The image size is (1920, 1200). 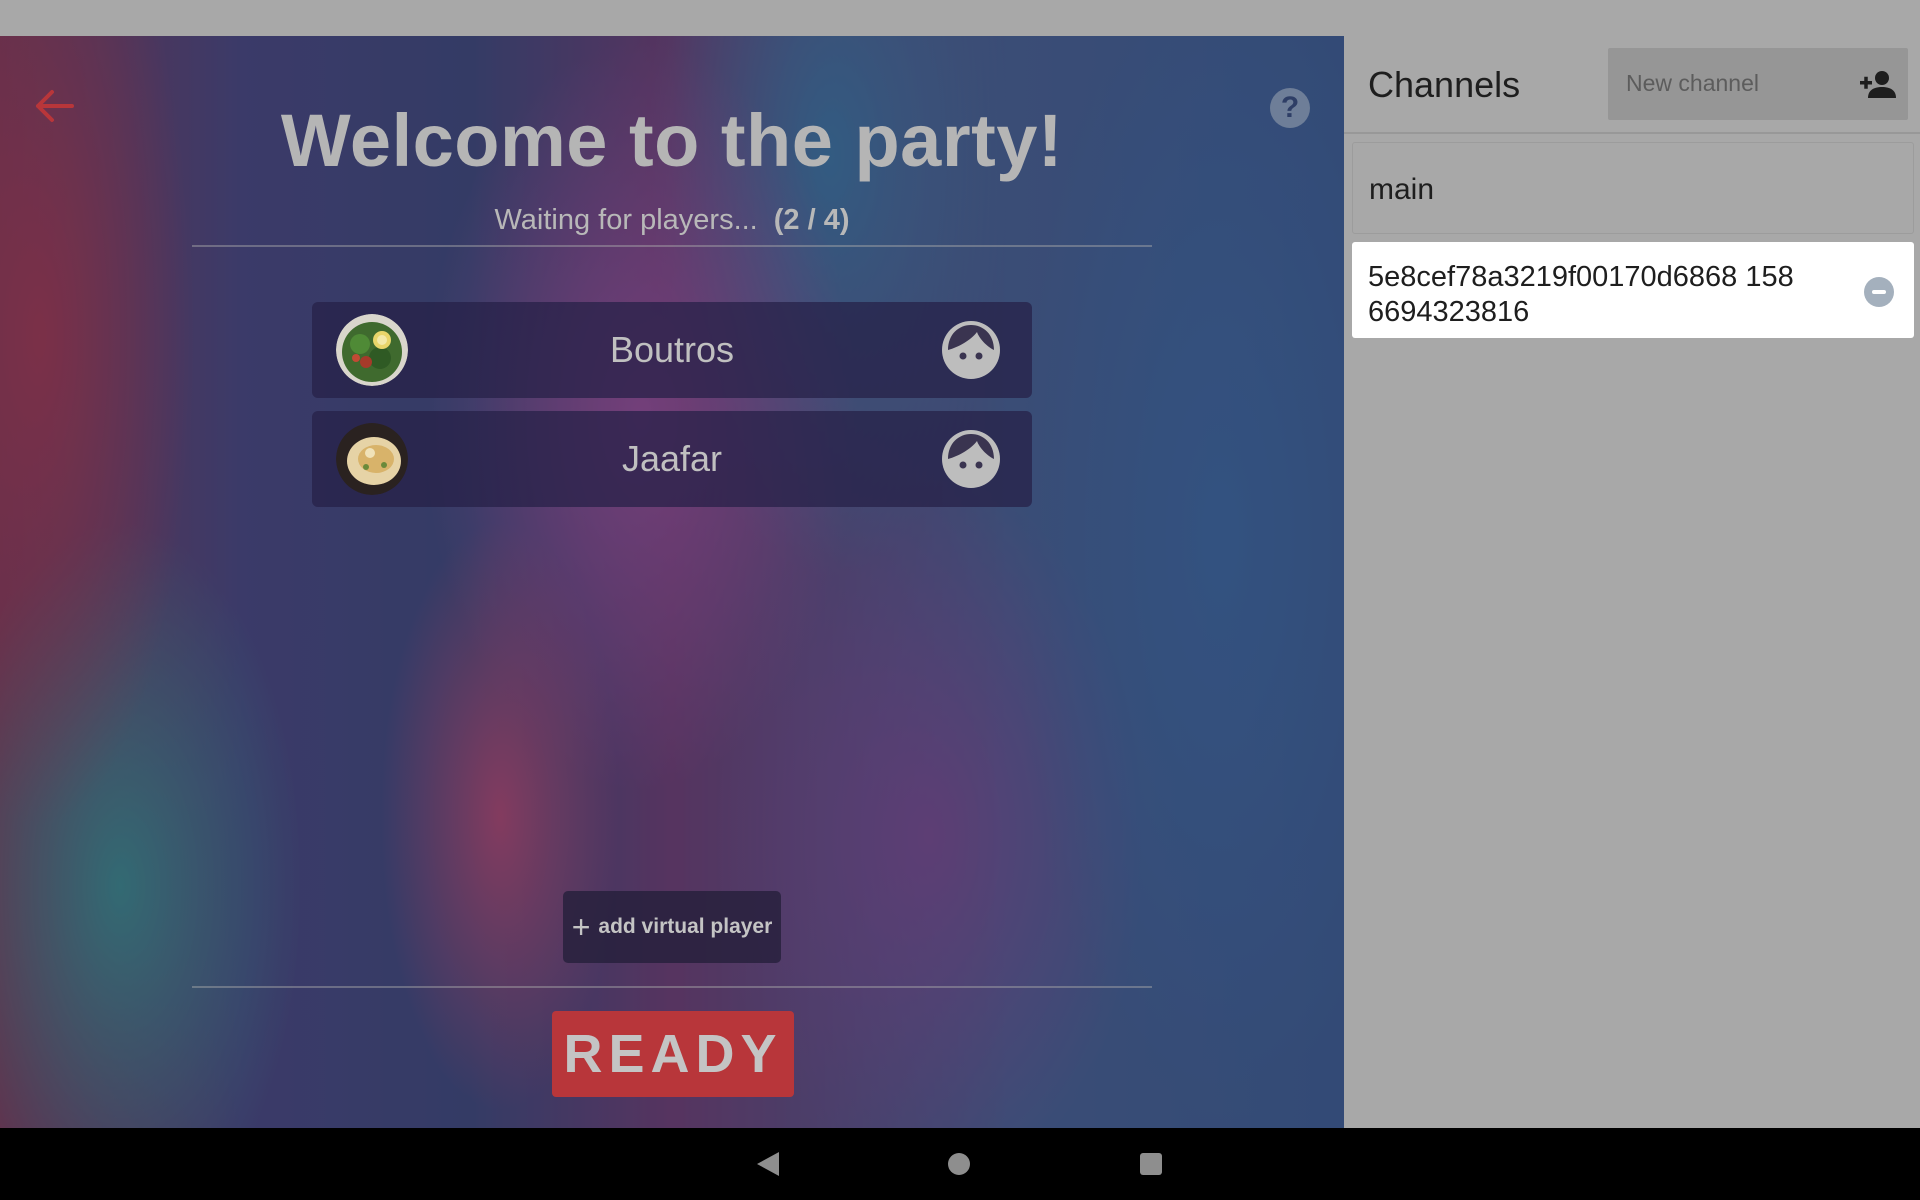 I want to click on channel-item-selected: 5e8cef78a3219f00170d6868 1586694323816, so click(x=1633, y=290).